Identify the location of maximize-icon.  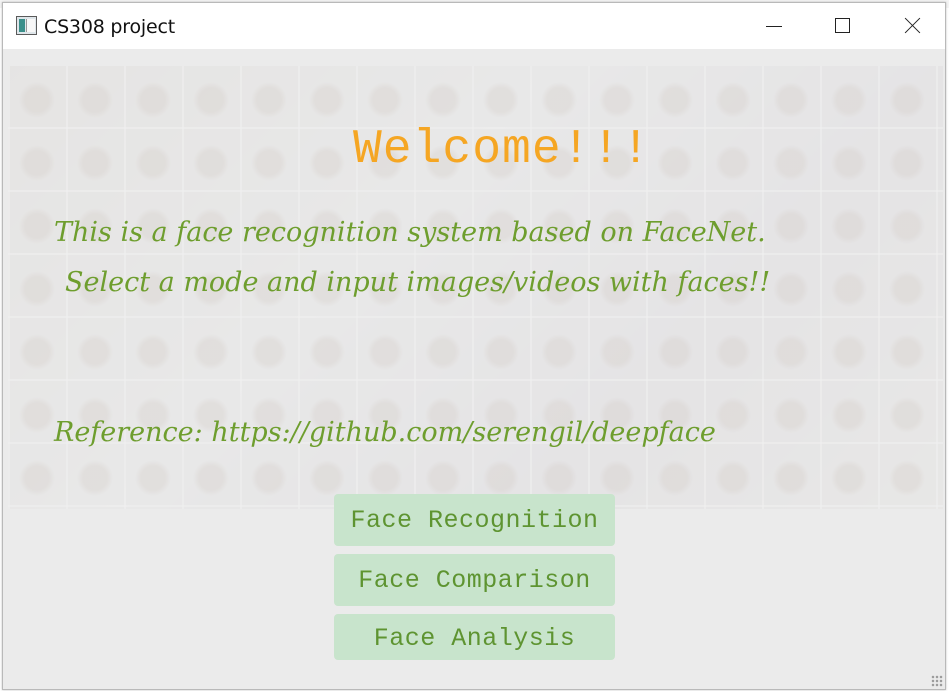
(842, 25).